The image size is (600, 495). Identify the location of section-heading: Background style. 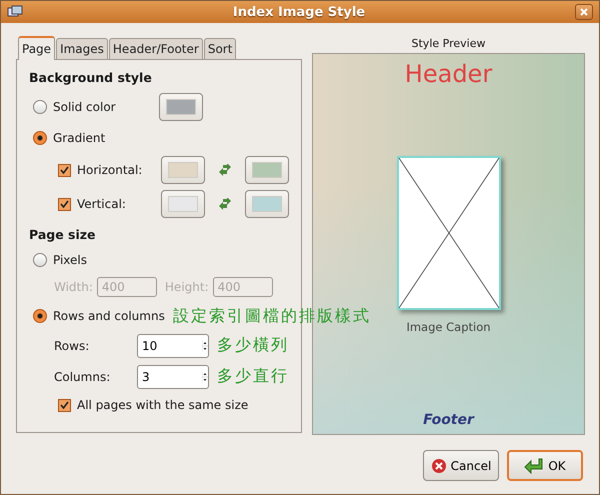
(91, 77).